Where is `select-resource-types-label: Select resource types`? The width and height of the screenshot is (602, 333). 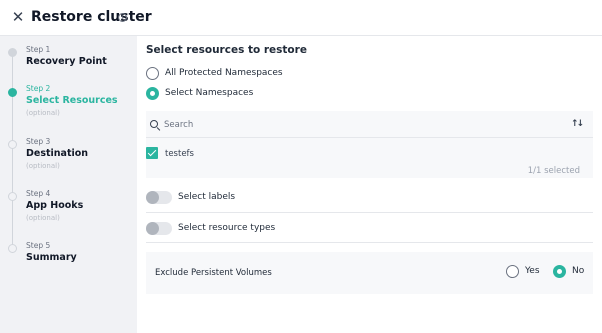 select-resource-types-label: Select resource types is located at coordinates (227, 228).